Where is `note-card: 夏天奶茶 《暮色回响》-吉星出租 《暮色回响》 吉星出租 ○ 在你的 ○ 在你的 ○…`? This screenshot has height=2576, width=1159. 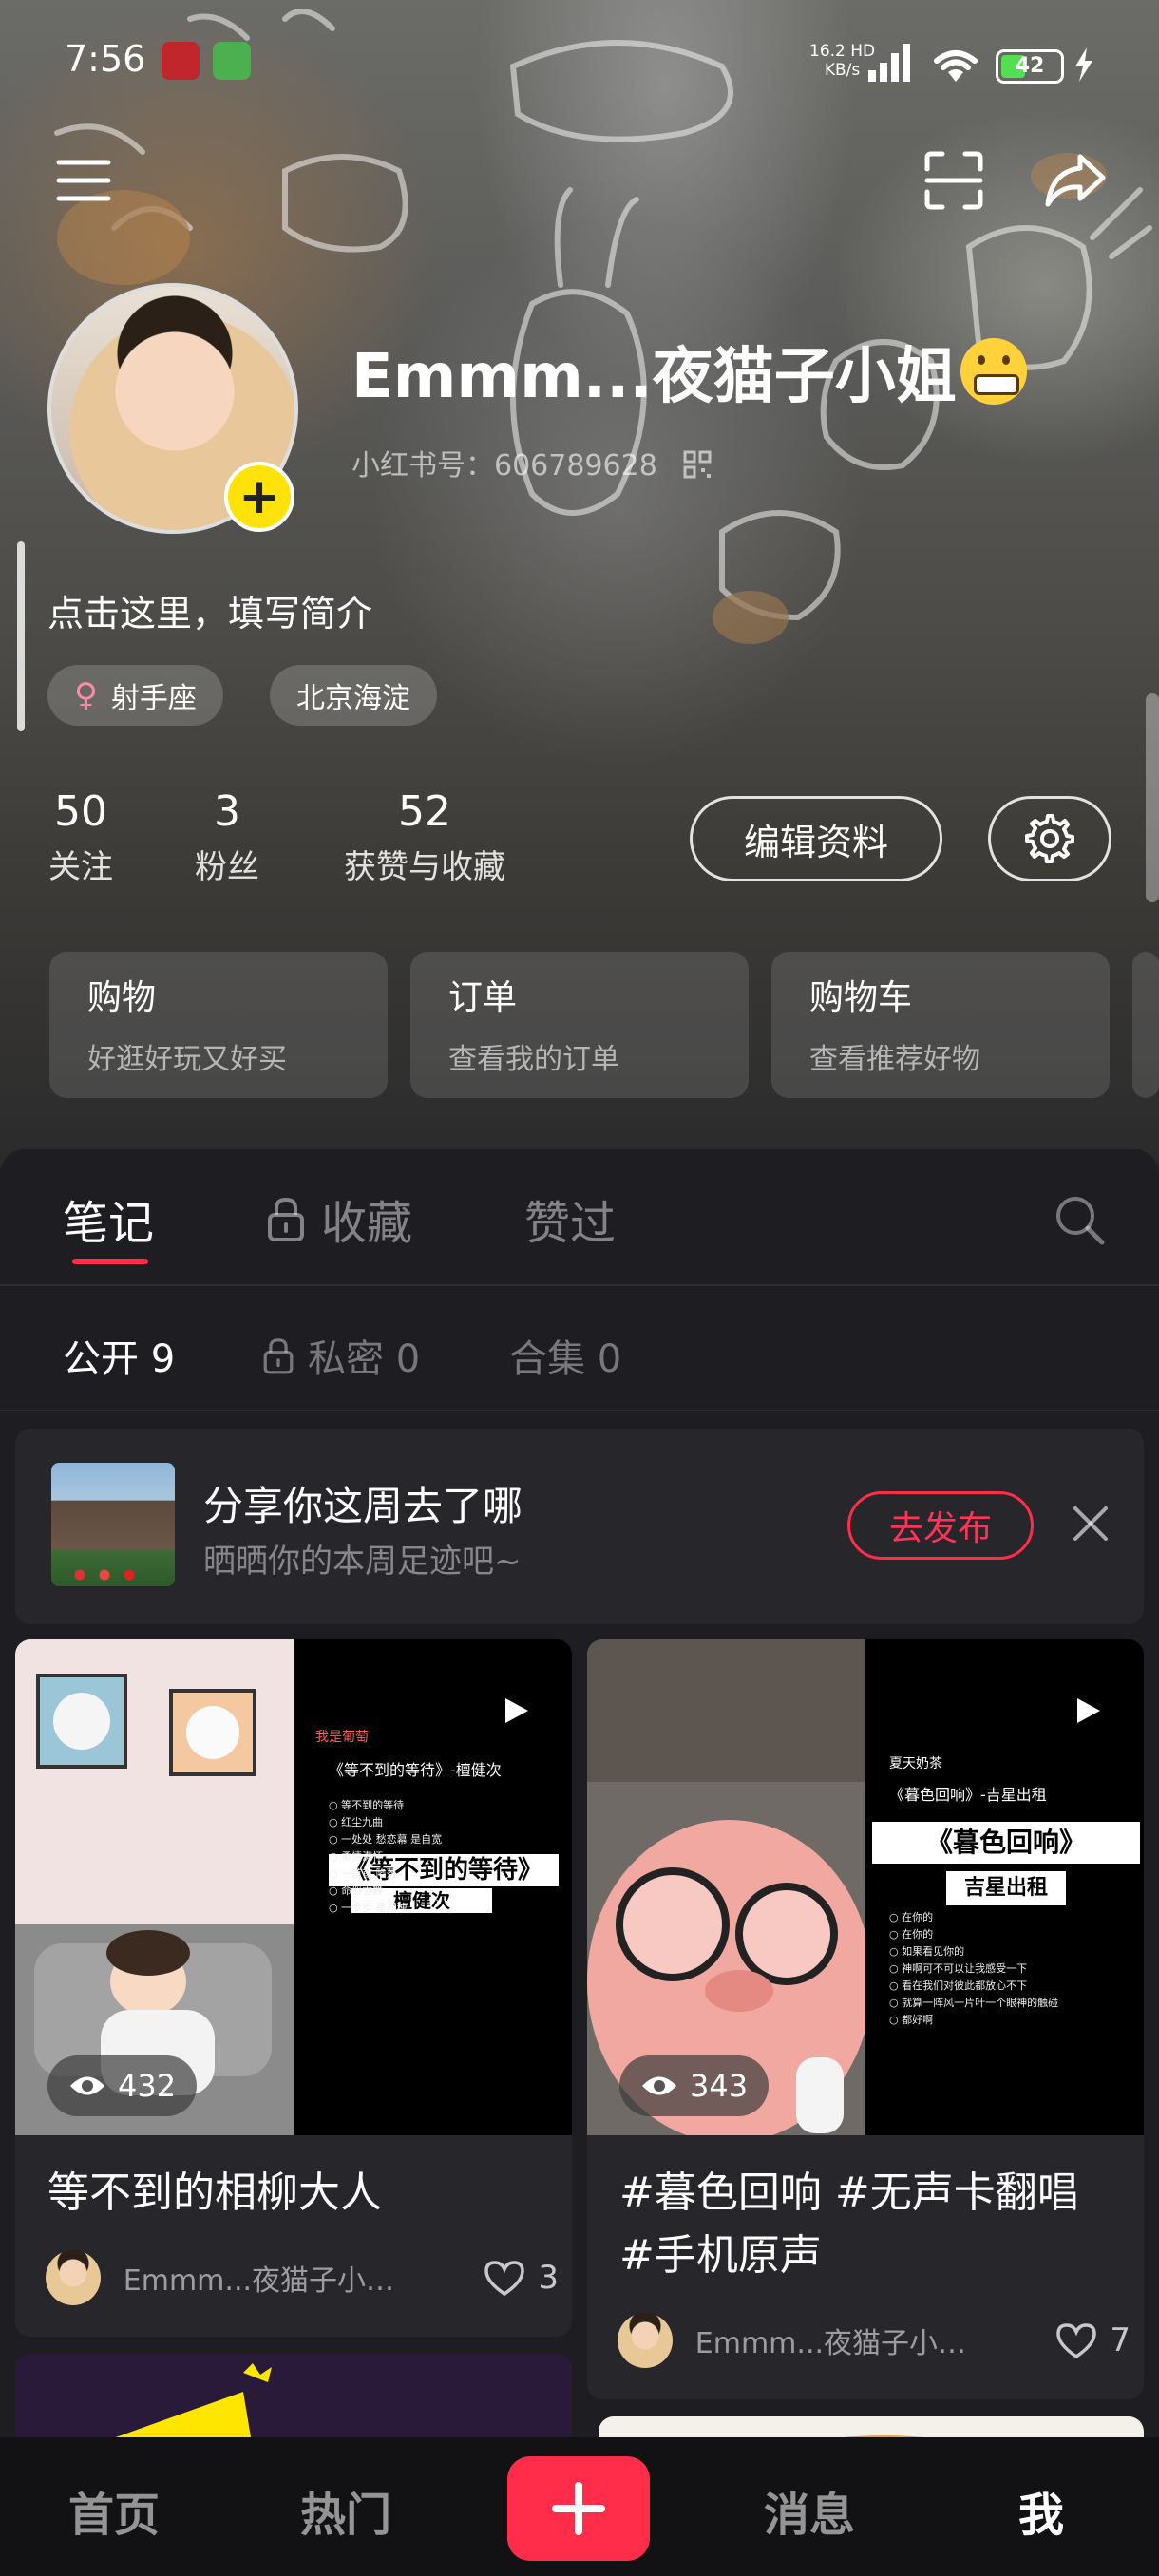 note-card: 夏天奶茶 《暮色回响》-吉星出租 《暮色回响》 吉星出租 ○ 在你的 ○ 在你的 ○… is located at coordinates (865, 2019).